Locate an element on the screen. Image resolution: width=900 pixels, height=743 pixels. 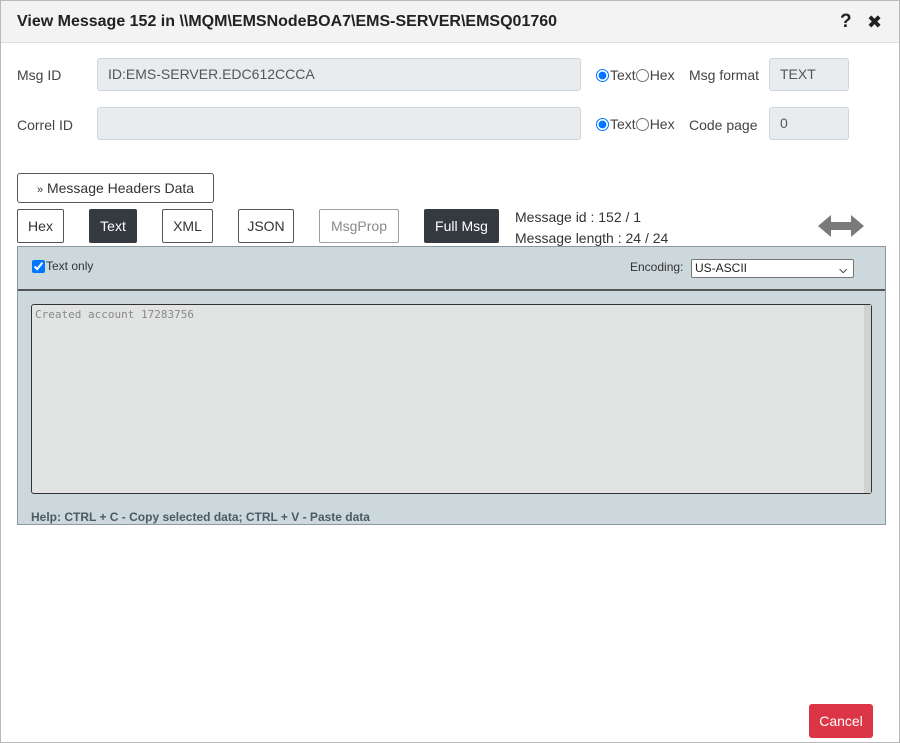
correl-id-encoding-radios: Text Hex is located at coordinates (635, 124).